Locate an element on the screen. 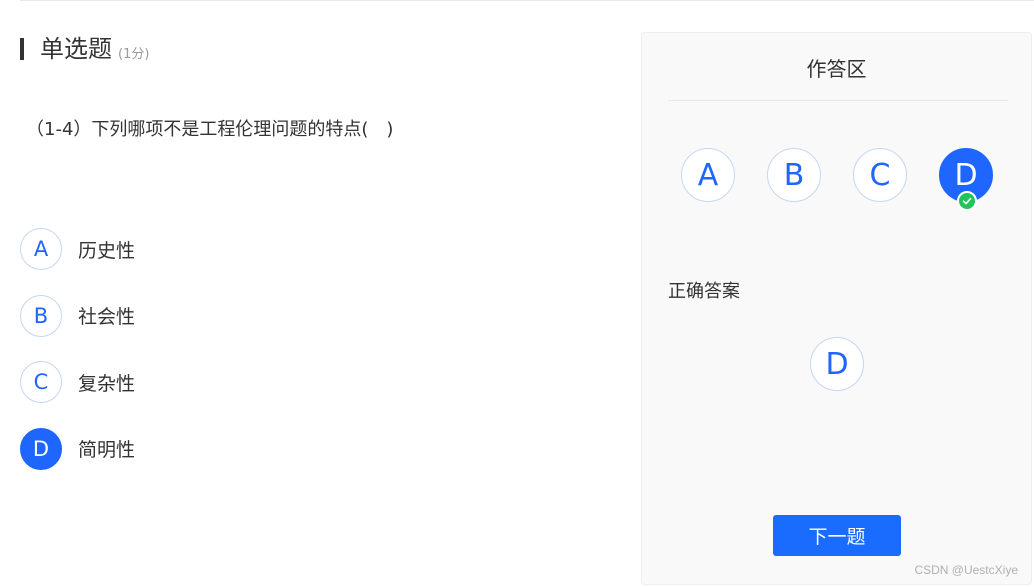 The height and width of the screenshot is (587, 1034). answer-choice-d: D is located at coordinates (966, 179).